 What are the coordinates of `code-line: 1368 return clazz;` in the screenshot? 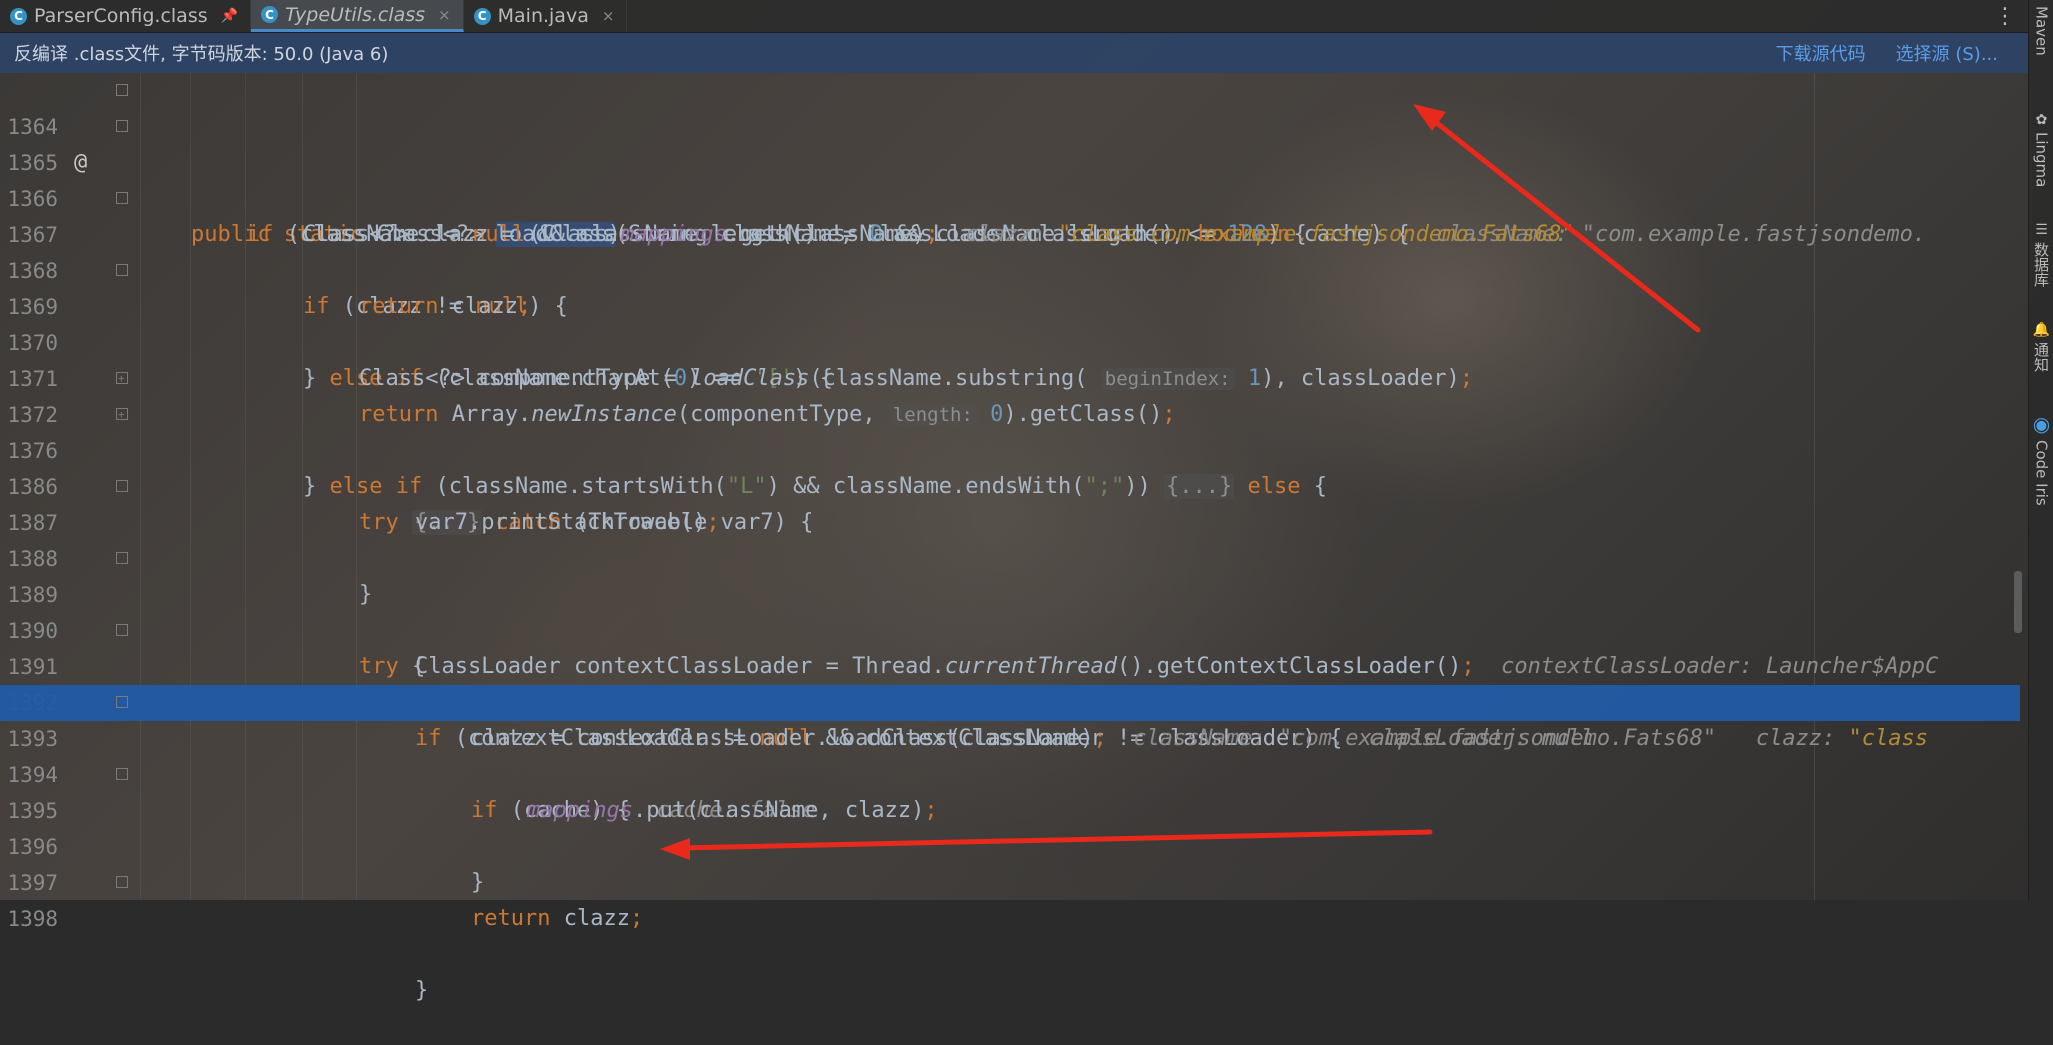 It's located at (1010, 268).